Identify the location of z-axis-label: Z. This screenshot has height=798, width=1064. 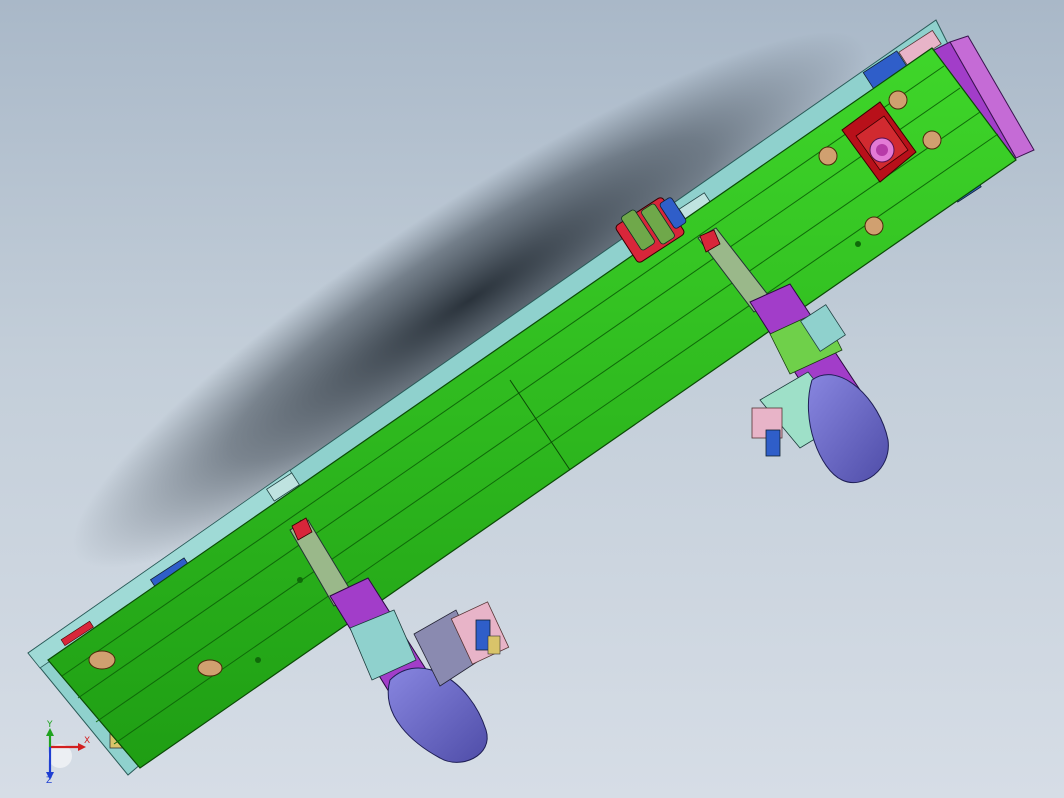
(49, 781).